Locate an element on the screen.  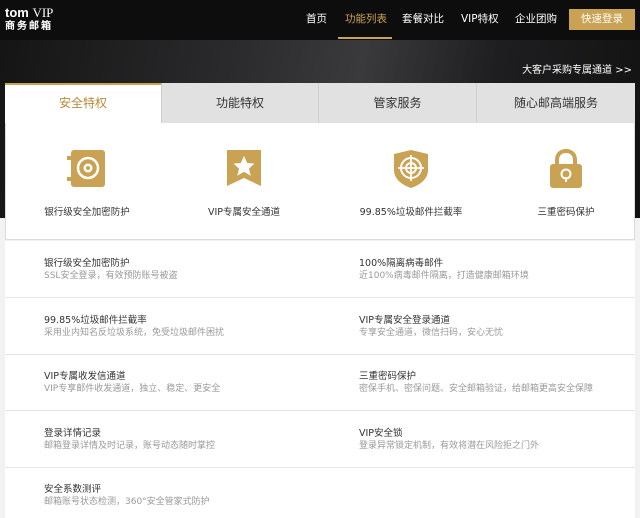
feature-item: VIP专属安全通道 is located at coordinates (244, 183).